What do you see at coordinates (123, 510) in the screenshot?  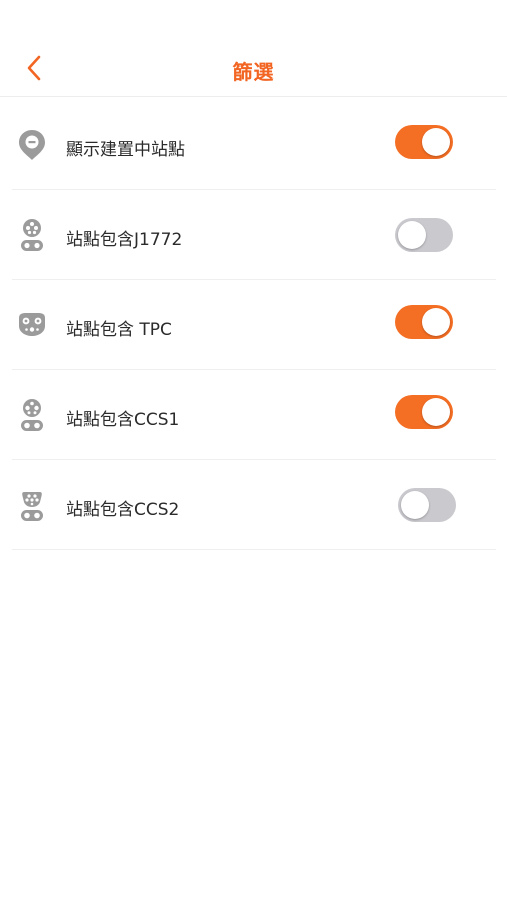 I see `filter-label: 站點包含CCS2` at bounding box center [123, 510].